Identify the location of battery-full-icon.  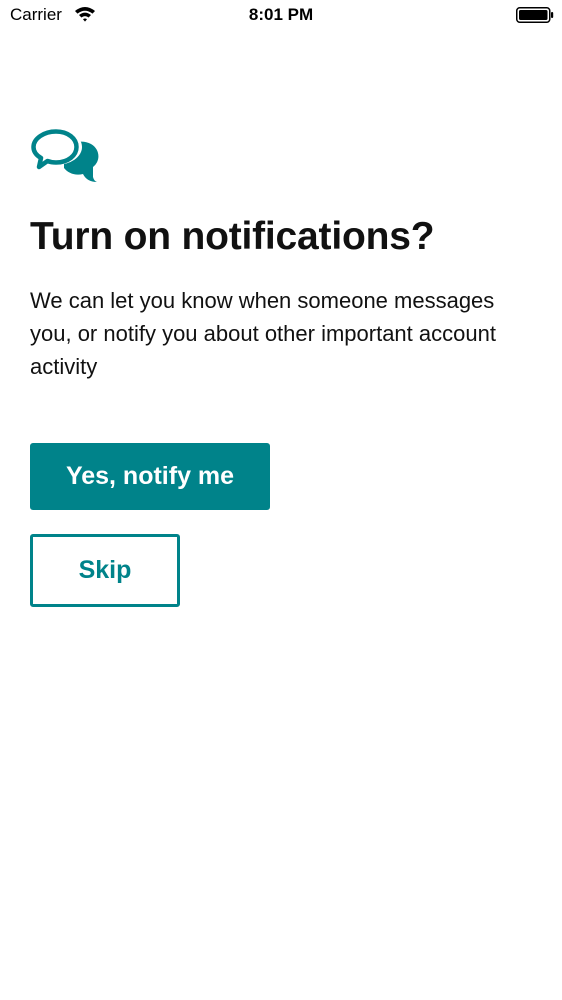
(535, 15).